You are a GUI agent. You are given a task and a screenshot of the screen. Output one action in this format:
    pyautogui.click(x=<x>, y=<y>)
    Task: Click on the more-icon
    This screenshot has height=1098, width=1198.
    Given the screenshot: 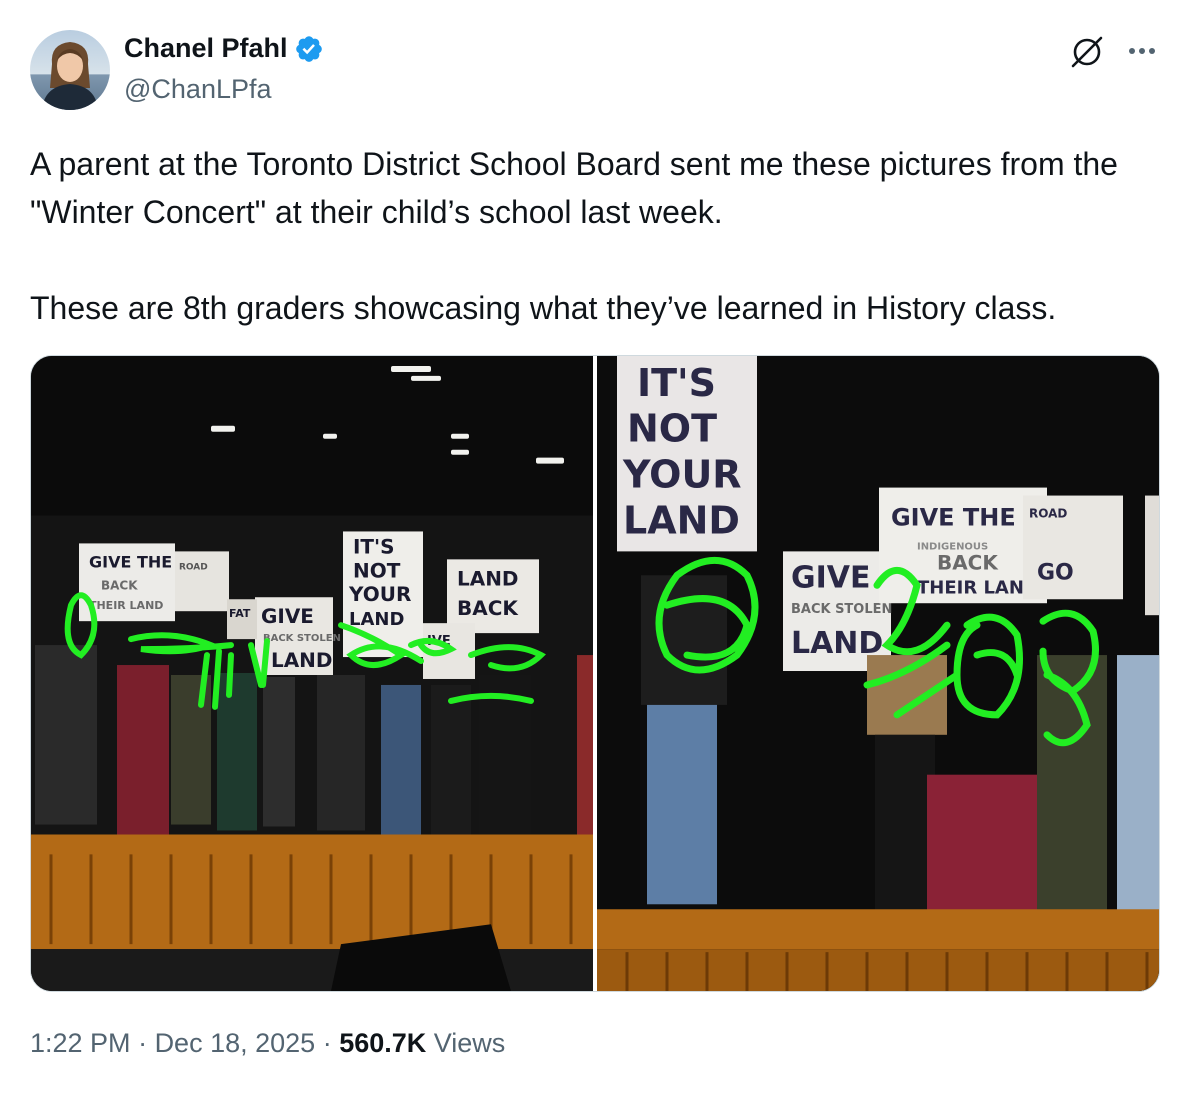 What is the action you would take?
    pyautogui.click(x=1142, y=51)
    